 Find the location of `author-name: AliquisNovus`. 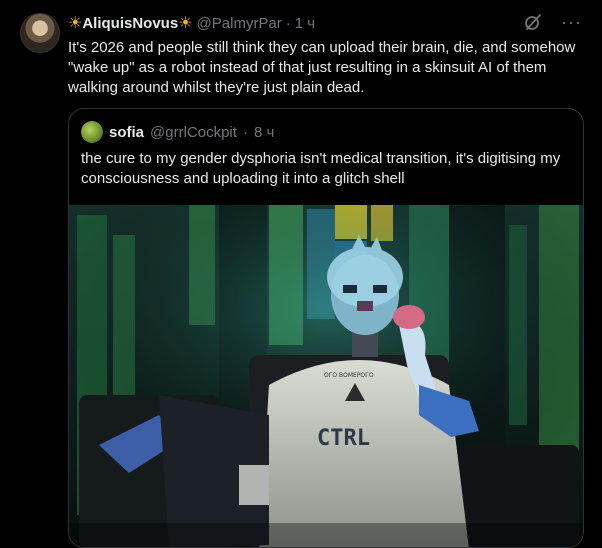

author-name: AliquisNovus is located at coordinates (130, 23).